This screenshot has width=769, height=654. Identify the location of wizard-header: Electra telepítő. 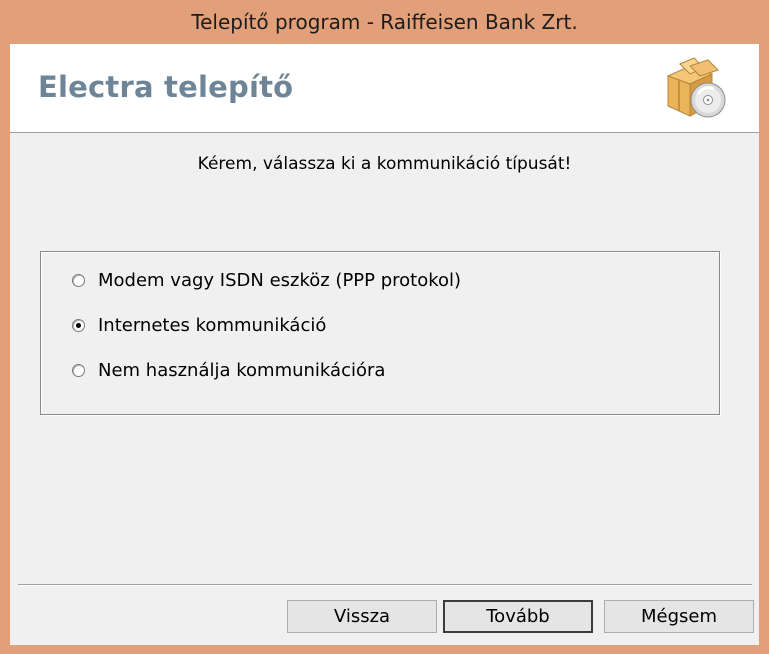
(384, 88).